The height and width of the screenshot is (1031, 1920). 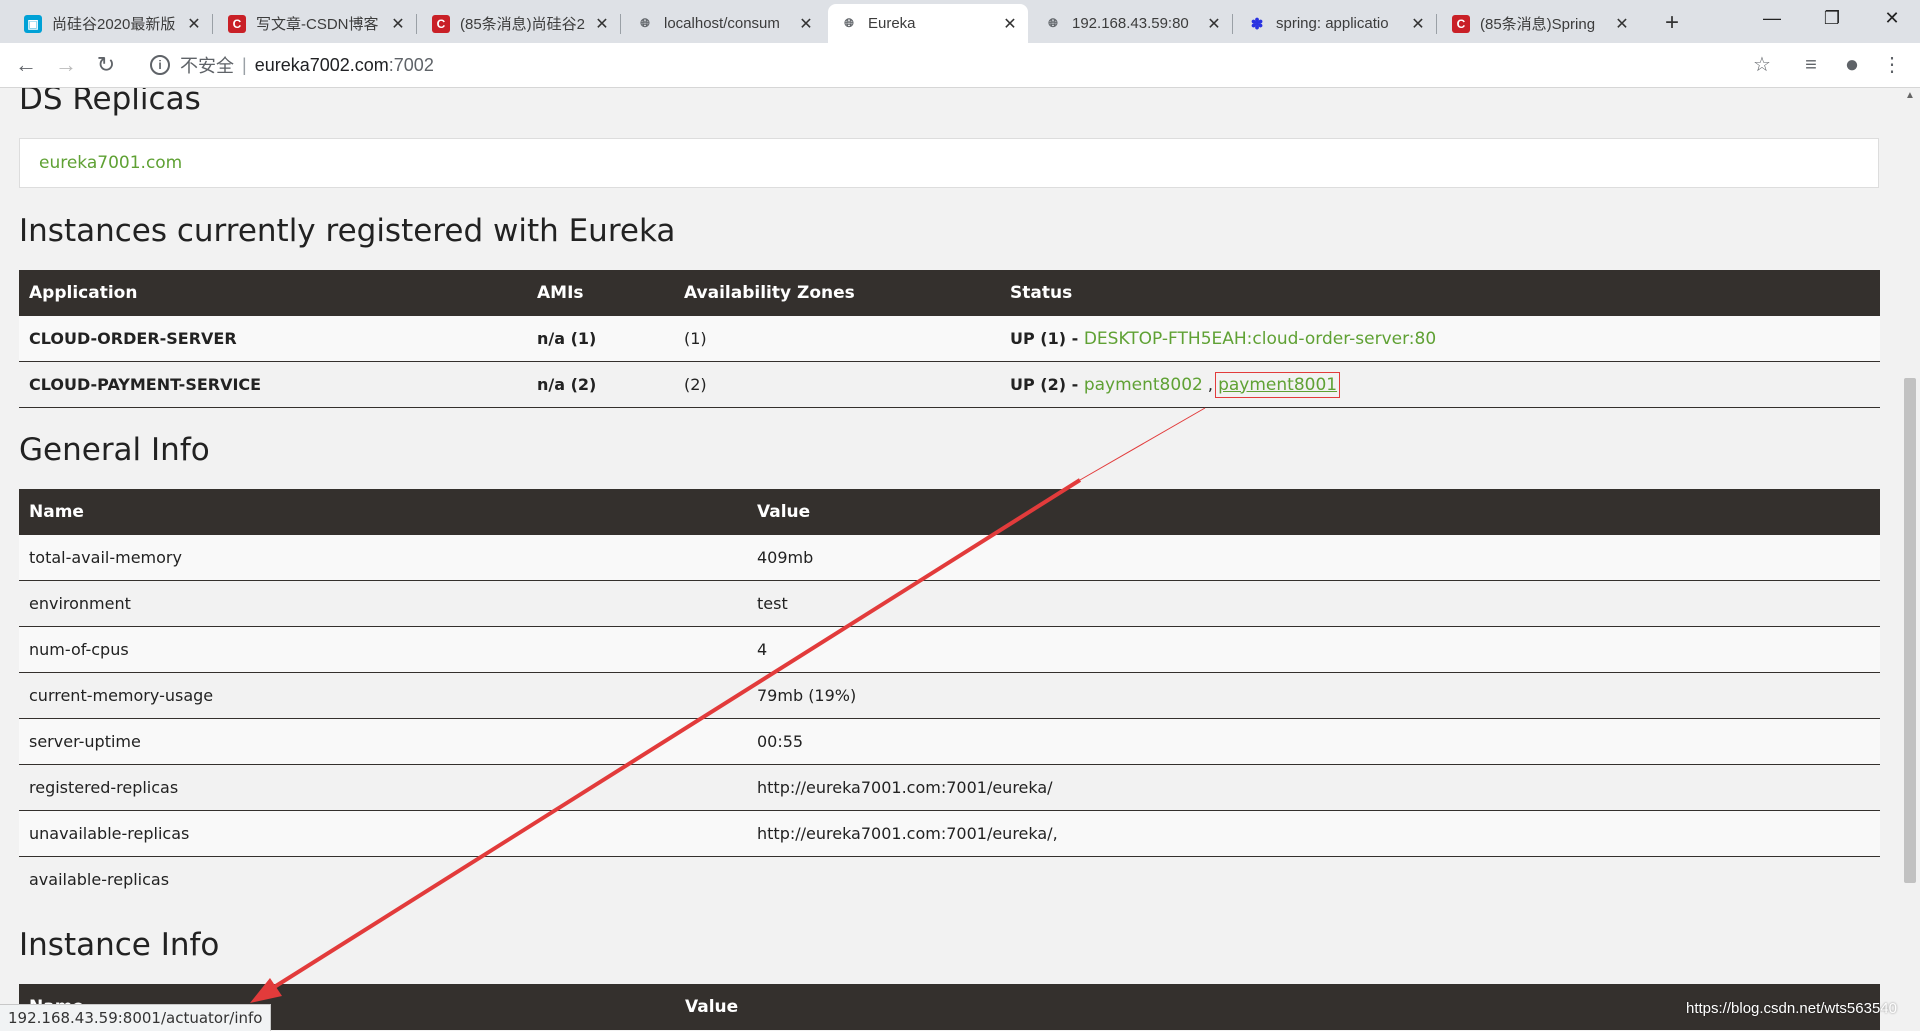 What do you see at coordinates (1672, 23) in the screenshot?
I see `new-tab-icon: +` at bounding box center [1672, 23].